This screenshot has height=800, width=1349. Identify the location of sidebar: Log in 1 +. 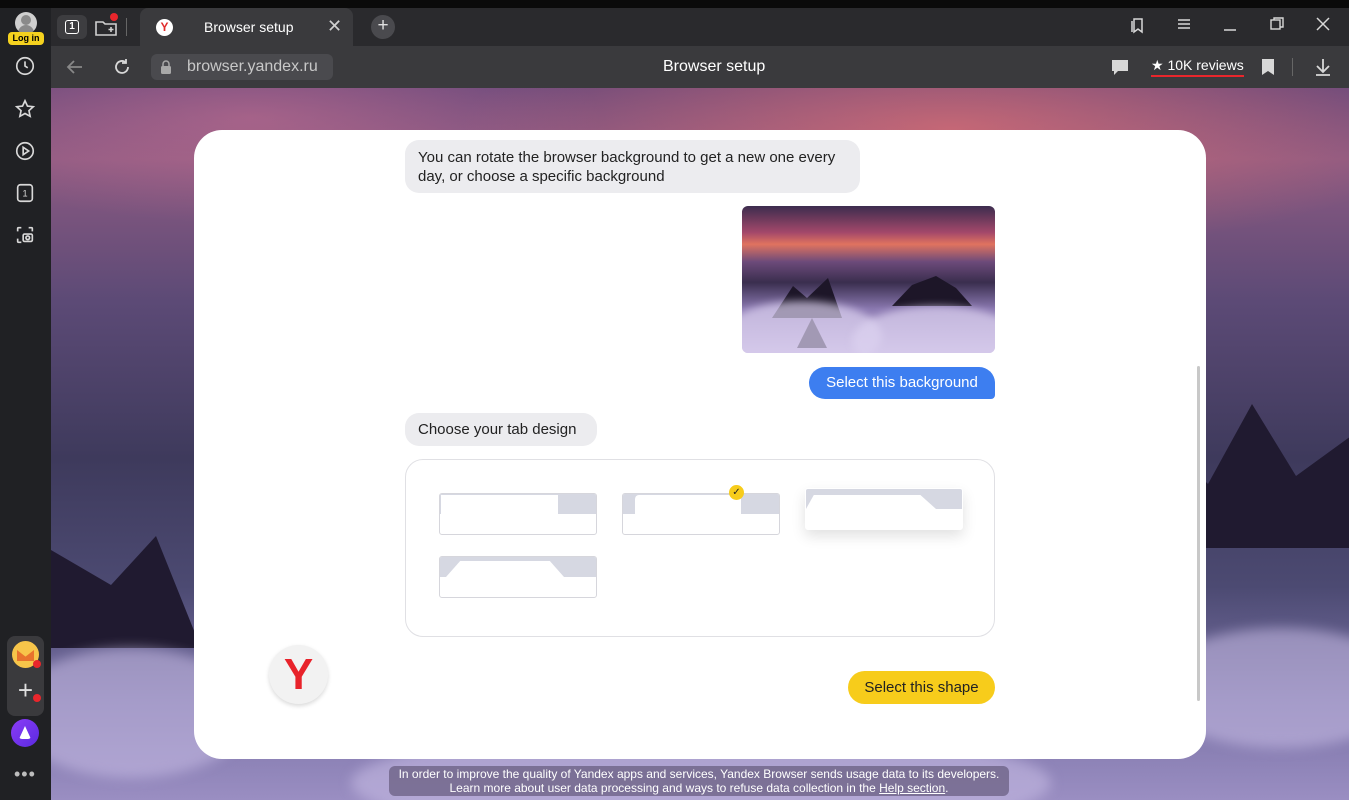
(25, 404).